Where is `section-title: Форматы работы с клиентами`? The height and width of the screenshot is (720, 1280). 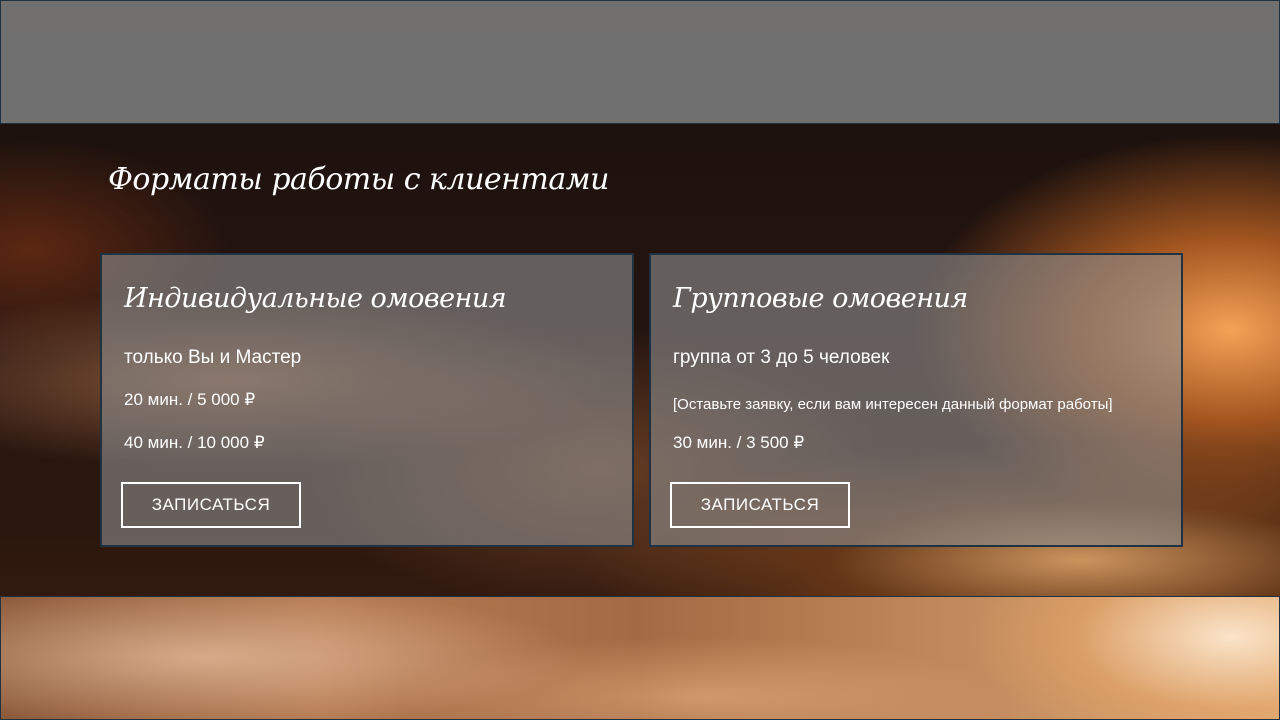
section-title: Форматы работы с клиентами is located at coordinates (358, 179).